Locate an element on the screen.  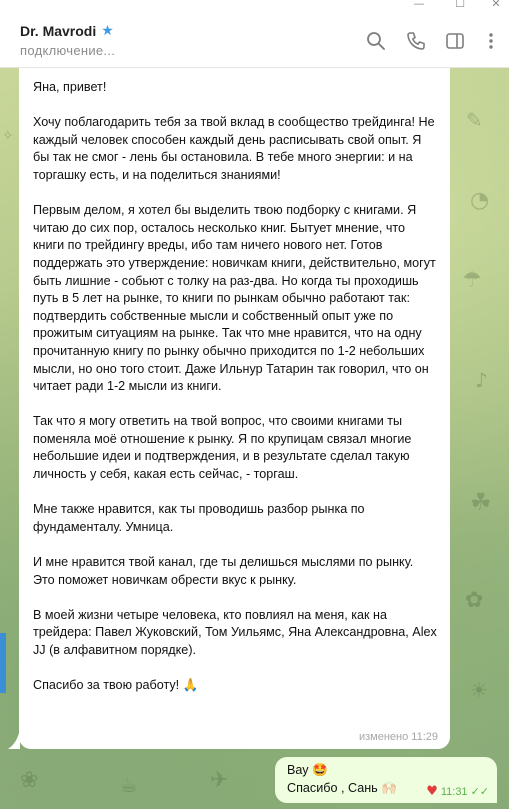
window-titlebar: — ☐ ✕ is located at coordinates (254, 6).